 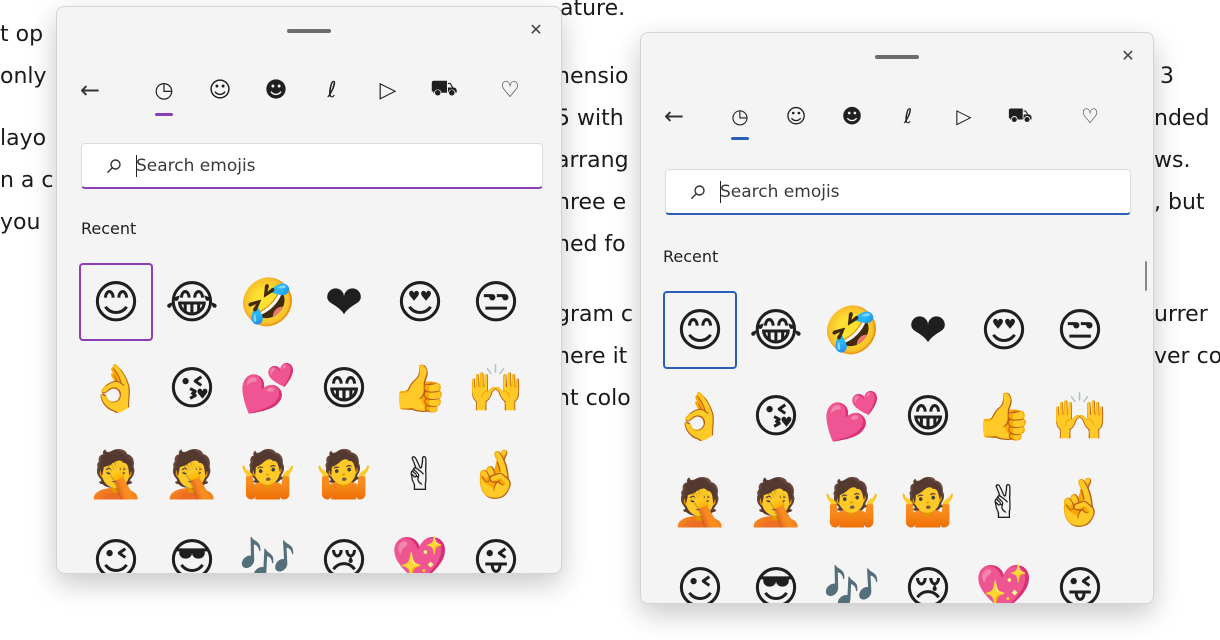 I want to click on pizza-icon: ▷, so click(x=964, y=116).